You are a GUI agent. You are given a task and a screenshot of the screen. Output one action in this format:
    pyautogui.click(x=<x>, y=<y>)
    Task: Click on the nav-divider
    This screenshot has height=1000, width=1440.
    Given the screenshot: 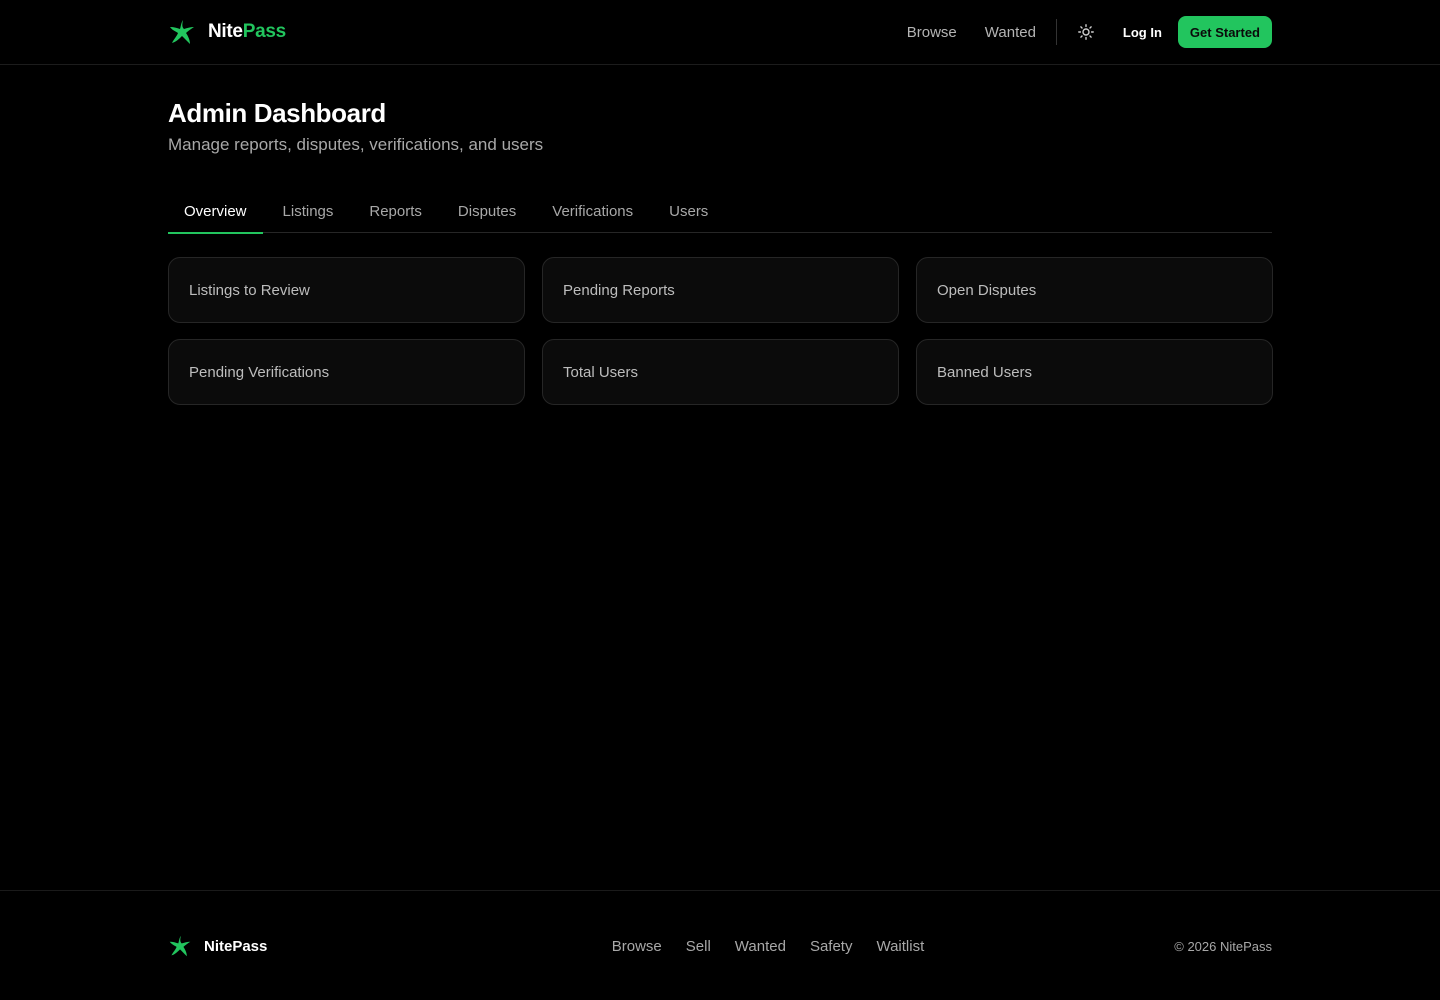 What is the action you would take?
    pyautogui.click(x=1056, y=32)
    